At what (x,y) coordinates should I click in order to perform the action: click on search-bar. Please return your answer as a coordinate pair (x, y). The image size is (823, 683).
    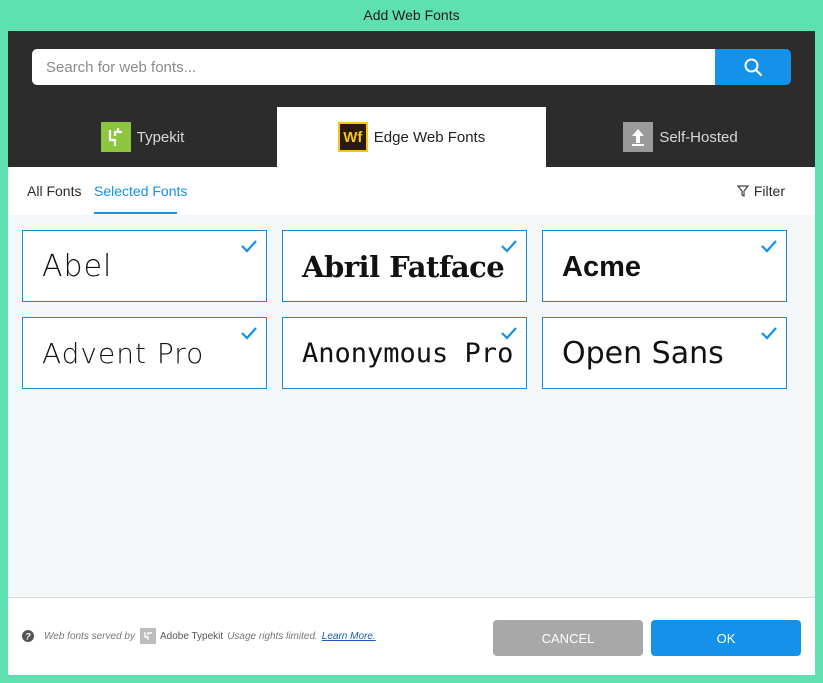
    Looking at the image, I should click on (411, 67).